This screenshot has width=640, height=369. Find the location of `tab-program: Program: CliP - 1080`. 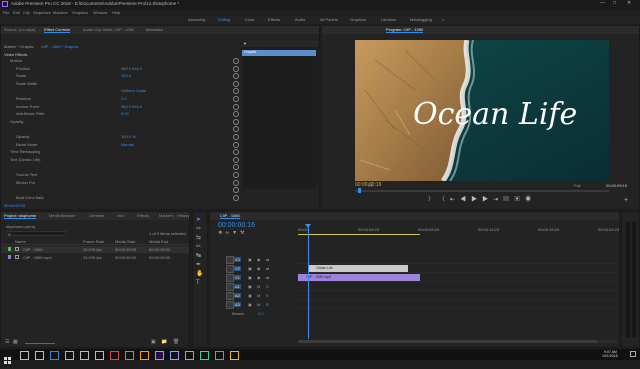

tab-program: Program: CliP - 1080 is located at coordinates (405, 29).